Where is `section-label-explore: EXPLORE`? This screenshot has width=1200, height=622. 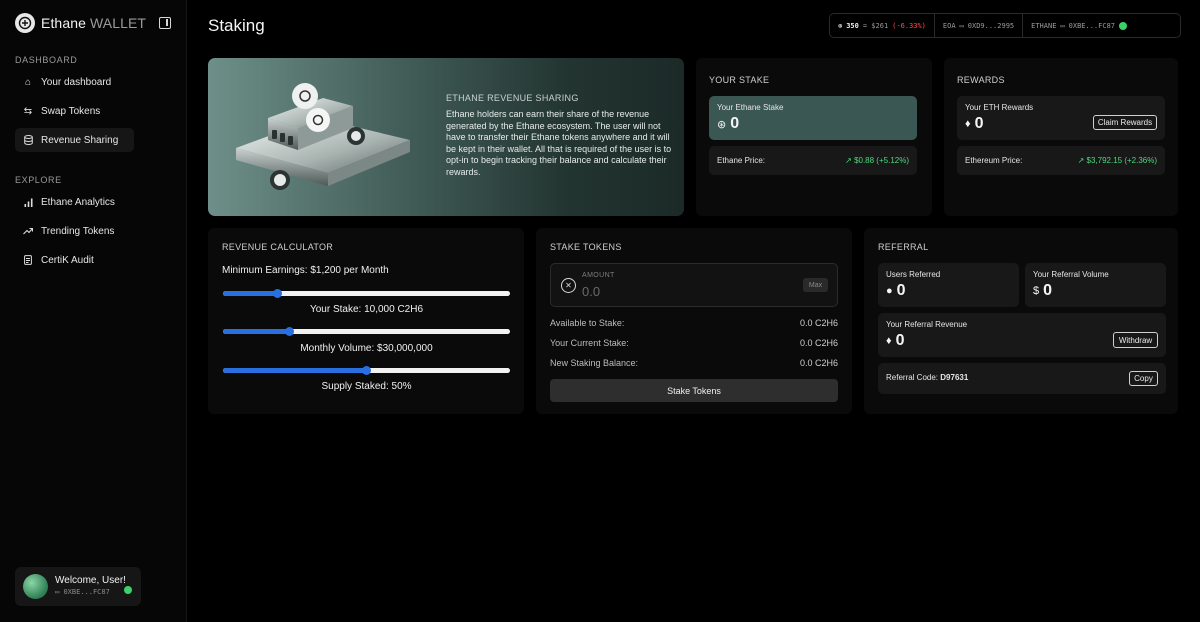 section-label-explore: EXPLORE is located at coordinates (38, 180).